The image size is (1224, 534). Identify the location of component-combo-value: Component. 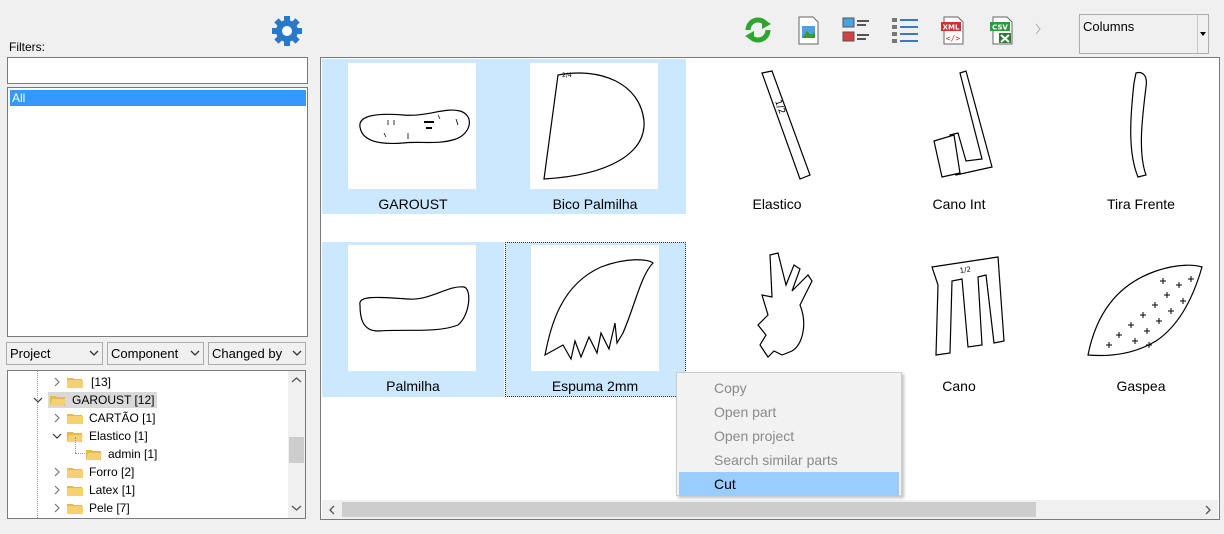
(145, 353).